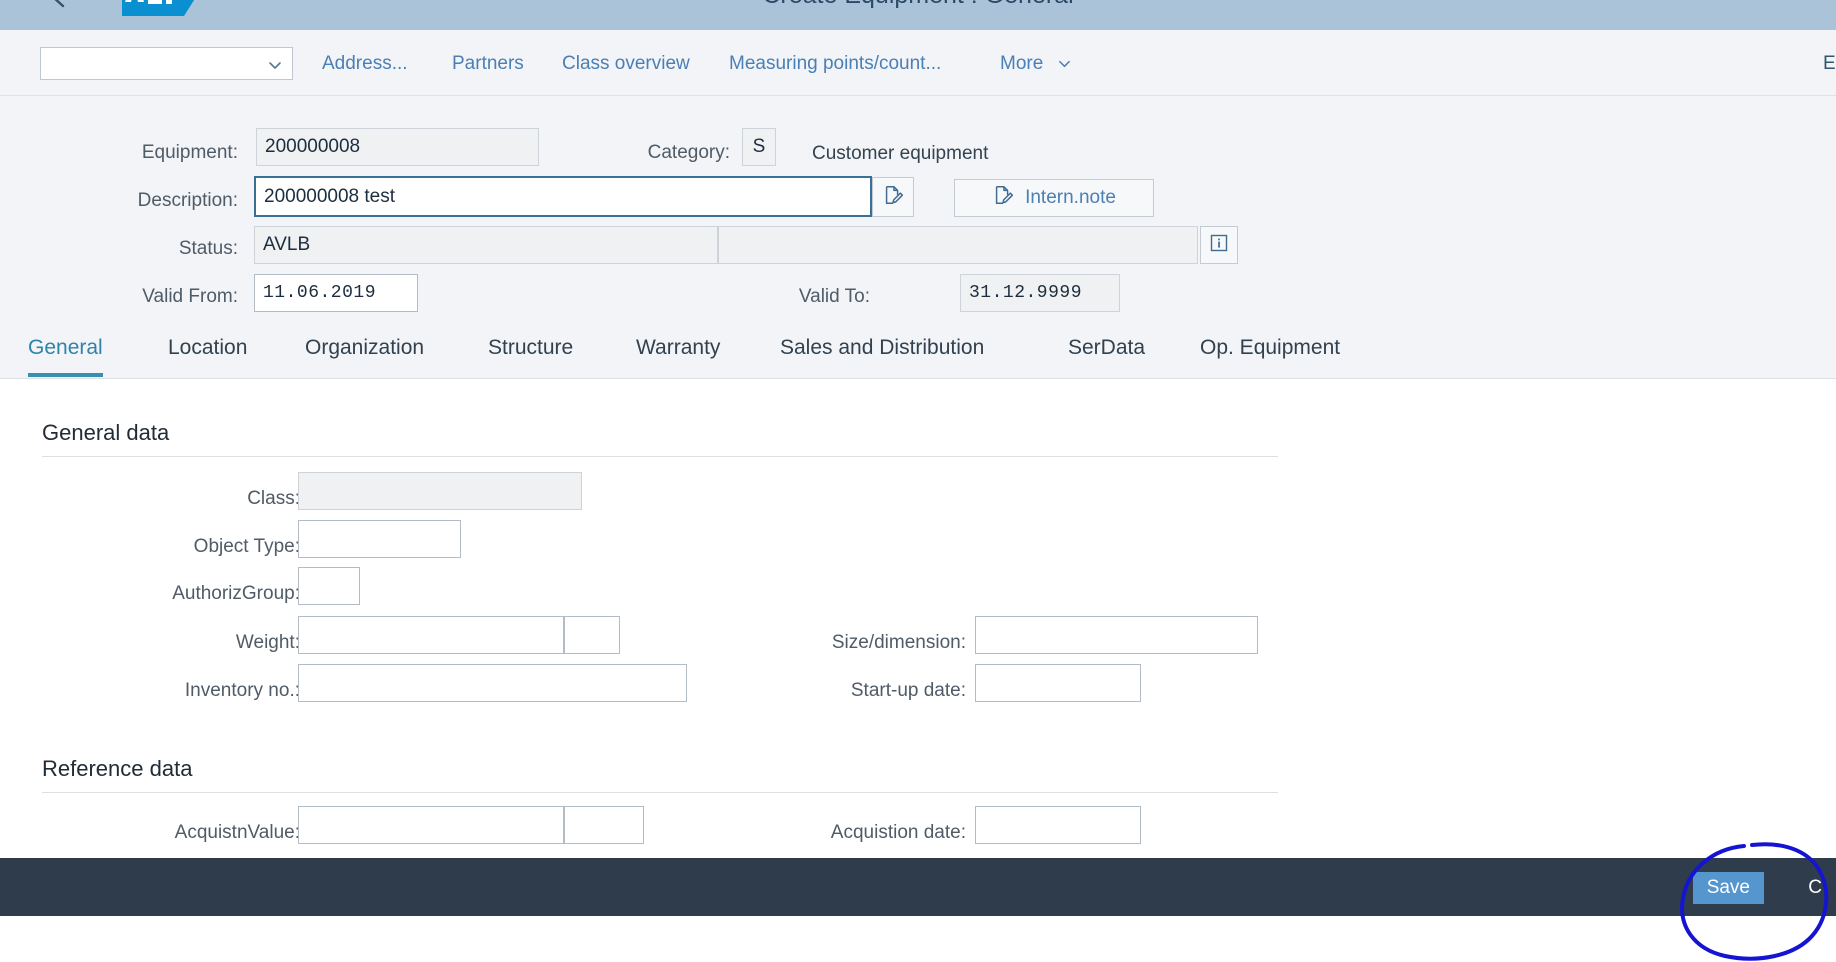  I want to click on toolbar-more-button: More, so click(1036, 64).